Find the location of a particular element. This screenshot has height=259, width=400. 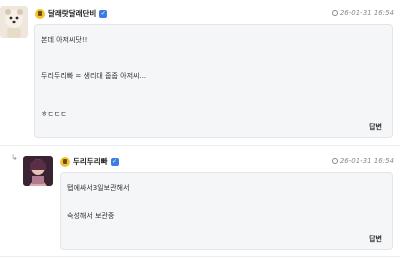

comment-line: 숙성해서 보관중 is located at coordinates (91, 216).